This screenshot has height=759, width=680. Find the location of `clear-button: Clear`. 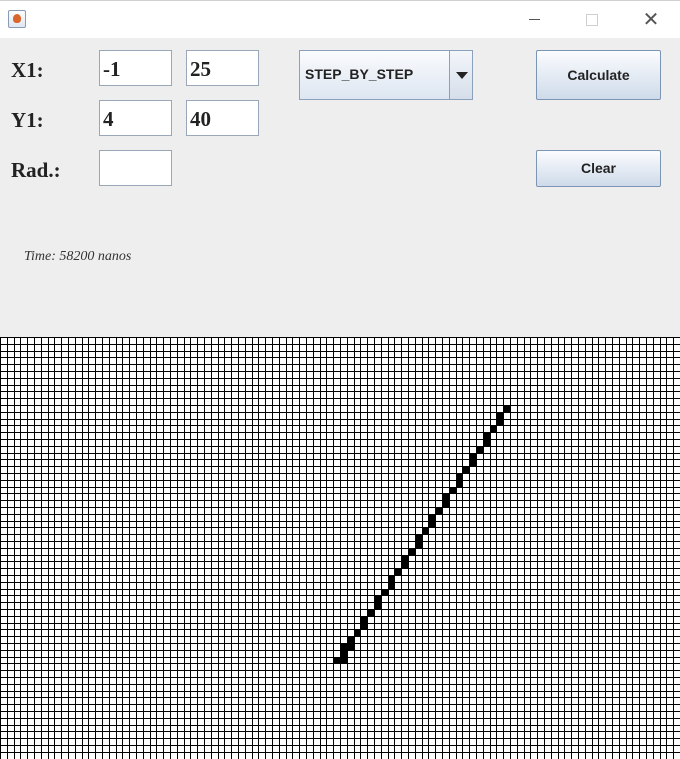

clear-button: Clear is located at coordinates (598, 168).